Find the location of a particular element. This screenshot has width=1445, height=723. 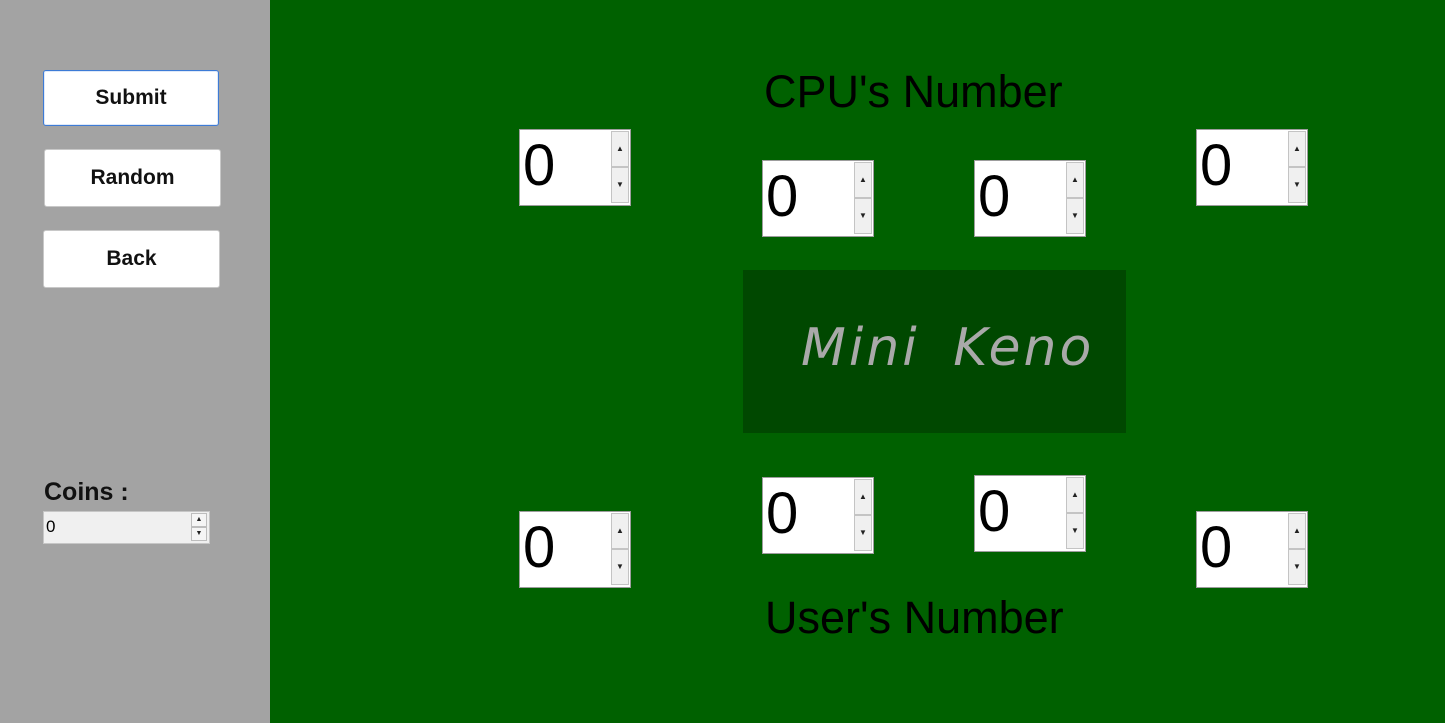

cpu-number-heading: CPU's Number is located at coordinates (913, 91).